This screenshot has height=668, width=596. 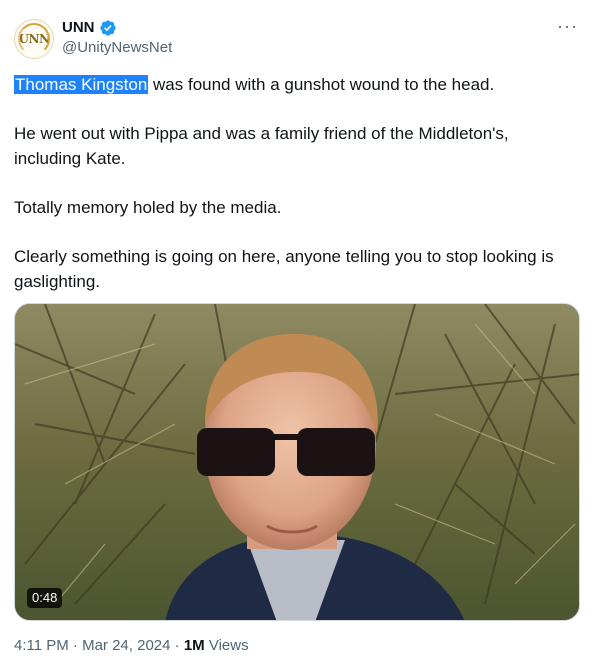 I want to click on display-name-text: UNN, so click(x=78, y=27).